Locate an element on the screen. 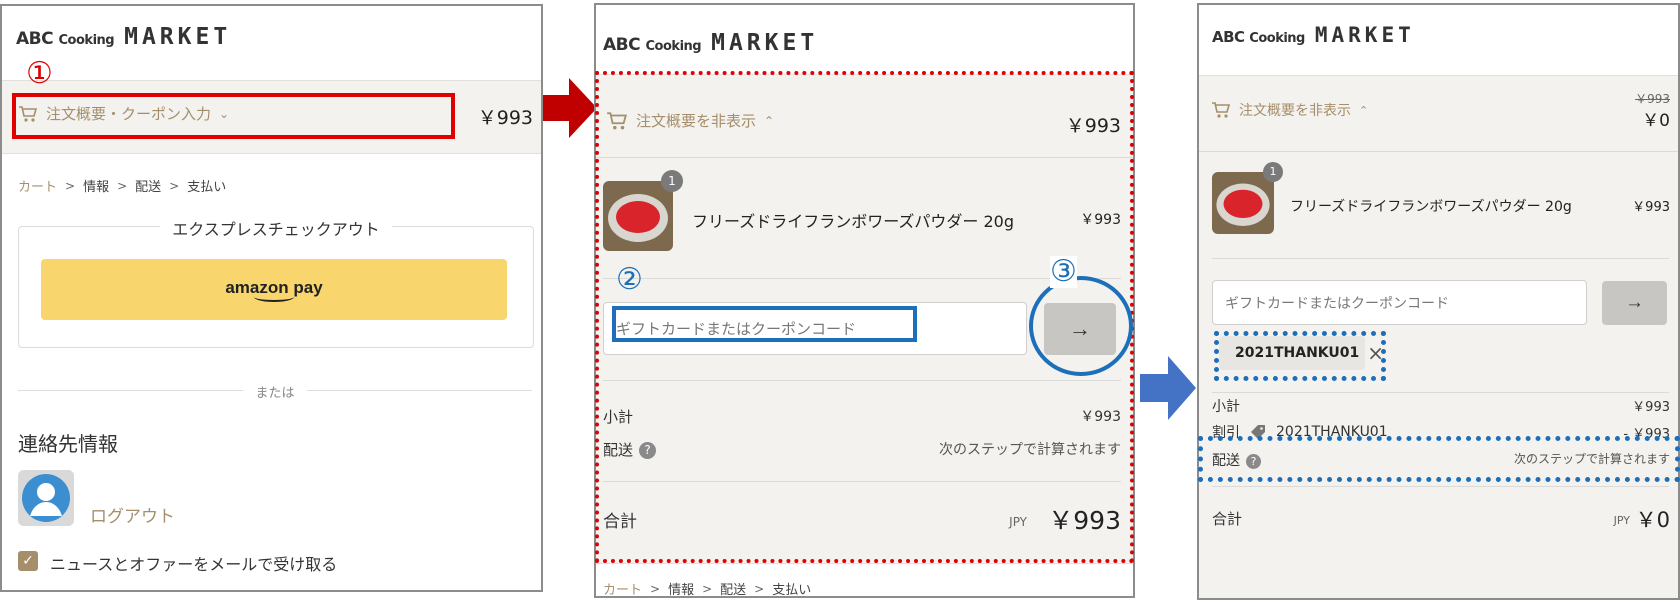 Image resolution: width=1680 pixels, height=600 pixels. subtotal-label: 小計 is located at coordinates (1226, 407).